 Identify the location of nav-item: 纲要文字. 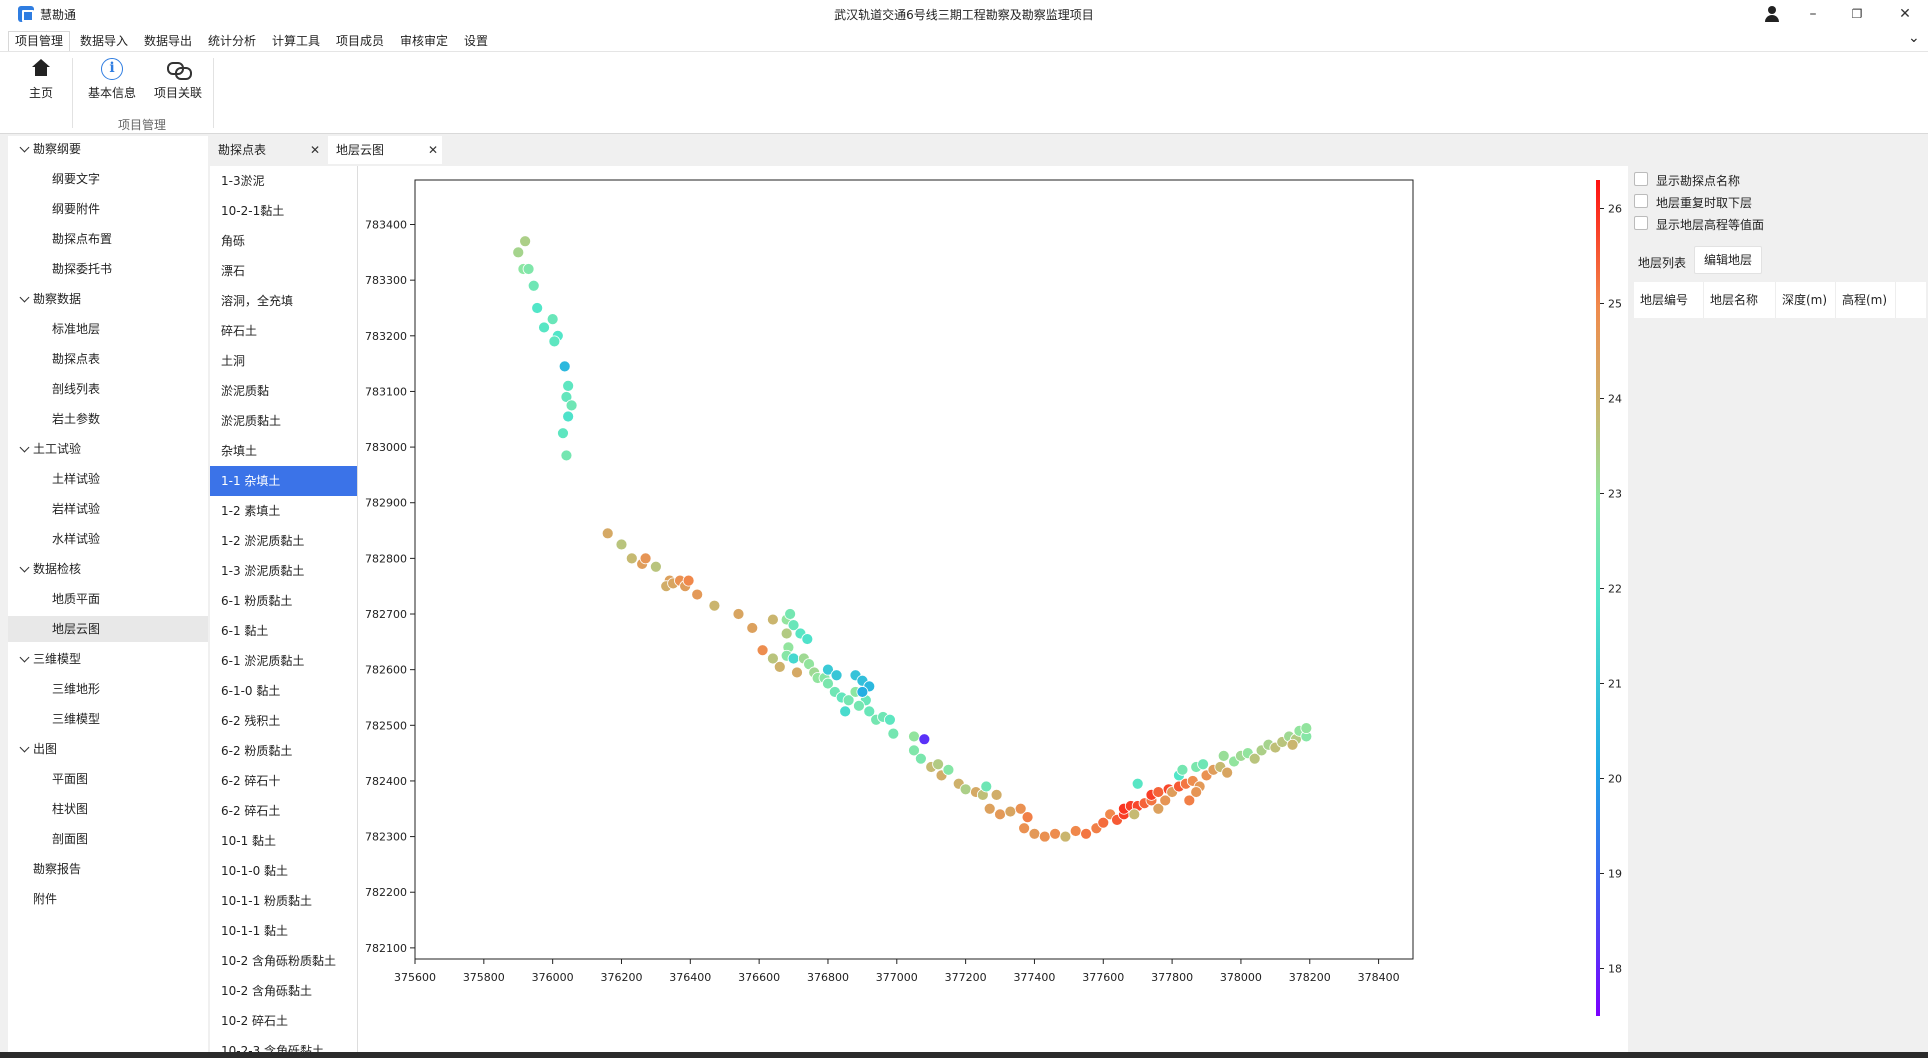
(108, 179).